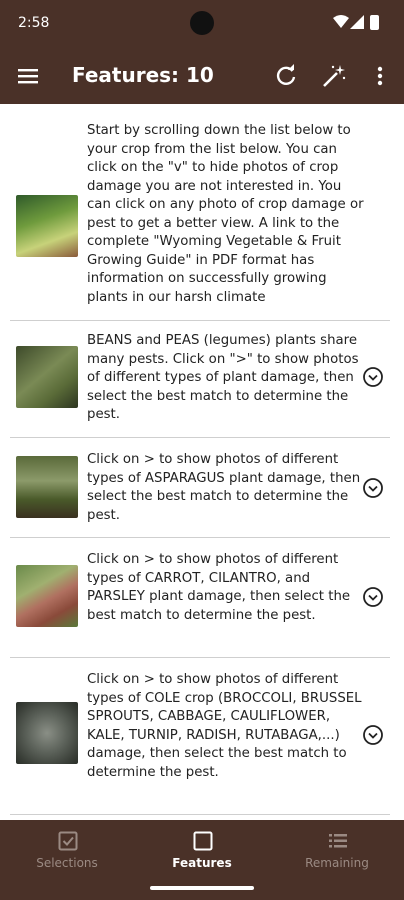 The width and height of the screenshot is (404, 900). What do you see at coordinates (47, 733) in the screenshot?
I see `cauliflower-thumbnail` at bounding box center [47, 733].